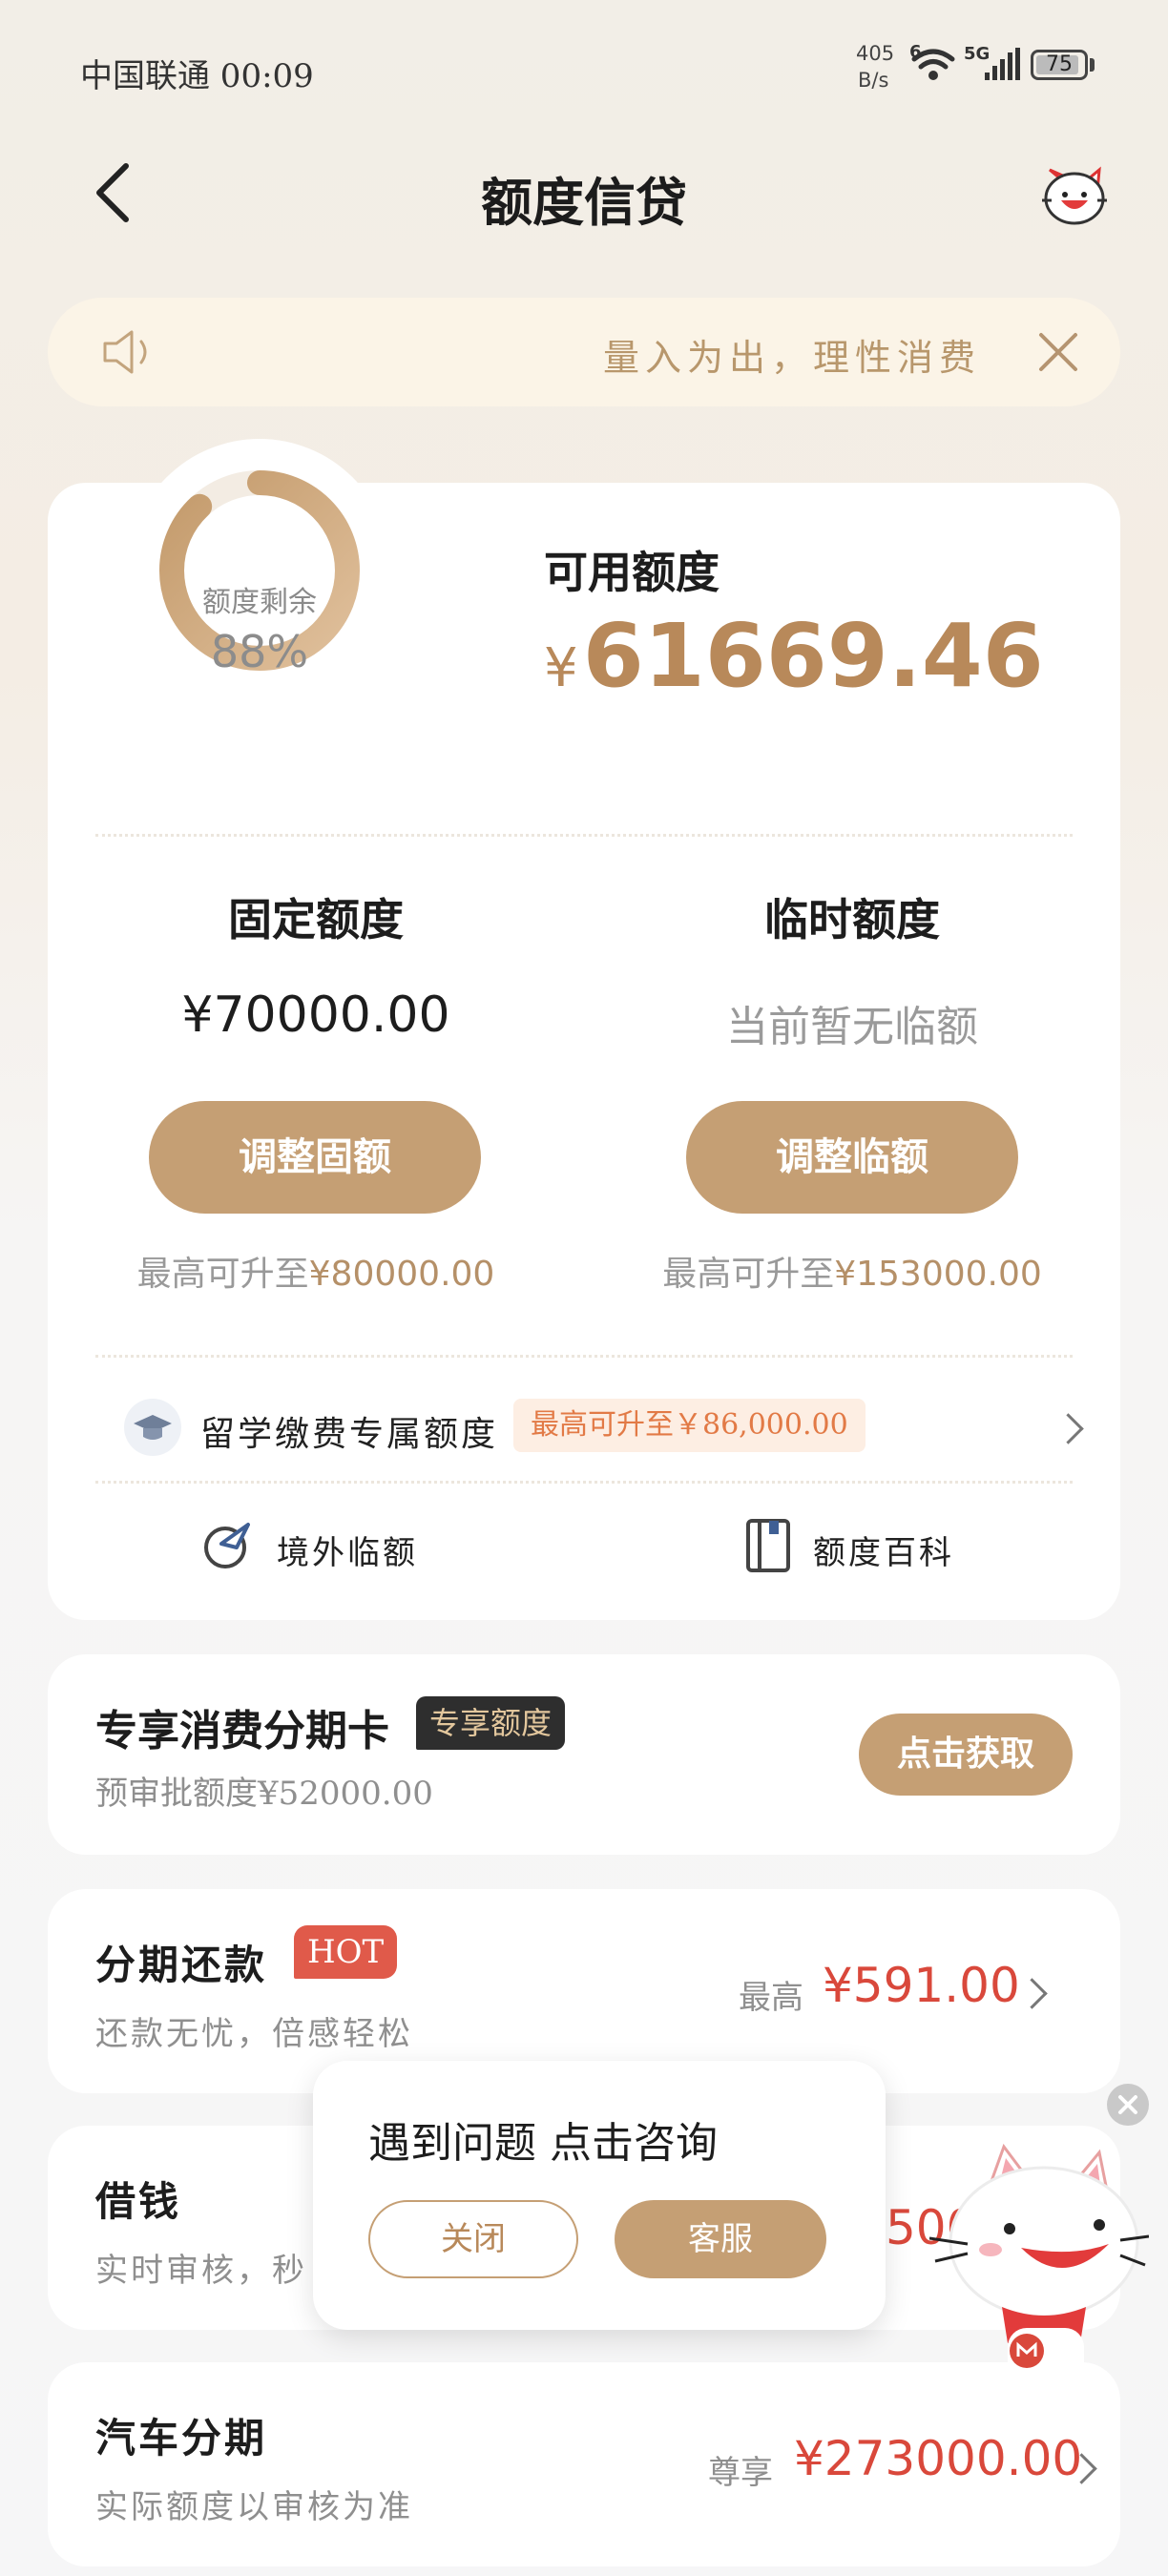  I want to click on product-title: 分期还款, so click(181, 1965).